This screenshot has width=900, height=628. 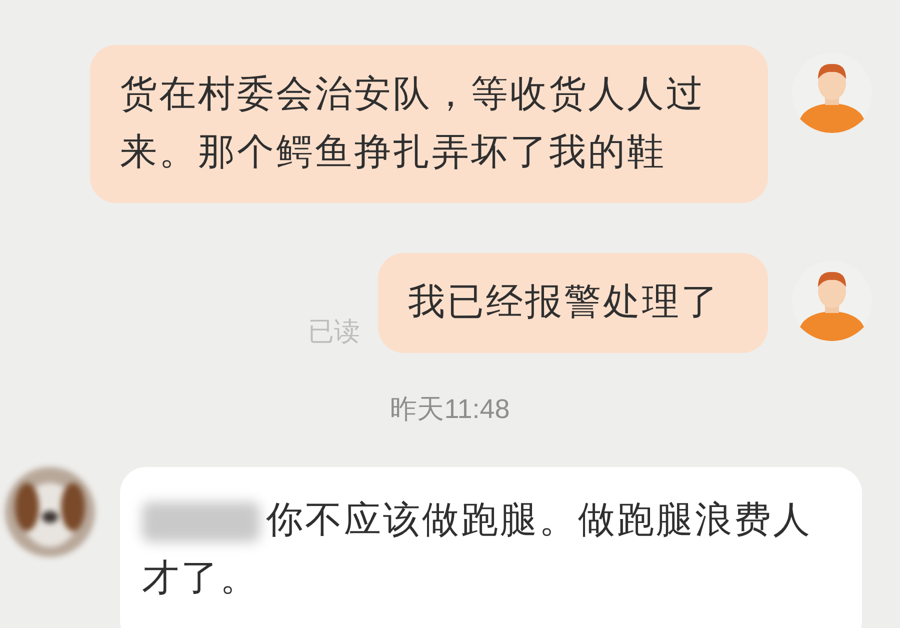 I want to click on timestamp: 昨天11:48, so click(x=450, y=409).